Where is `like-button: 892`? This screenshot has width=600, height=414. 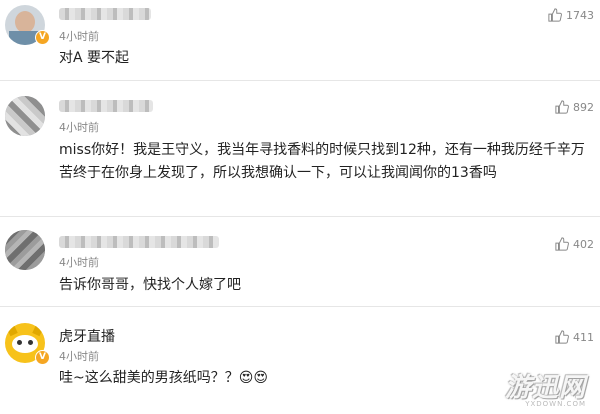
like-button: 892 is located at coordinates (574, 107).